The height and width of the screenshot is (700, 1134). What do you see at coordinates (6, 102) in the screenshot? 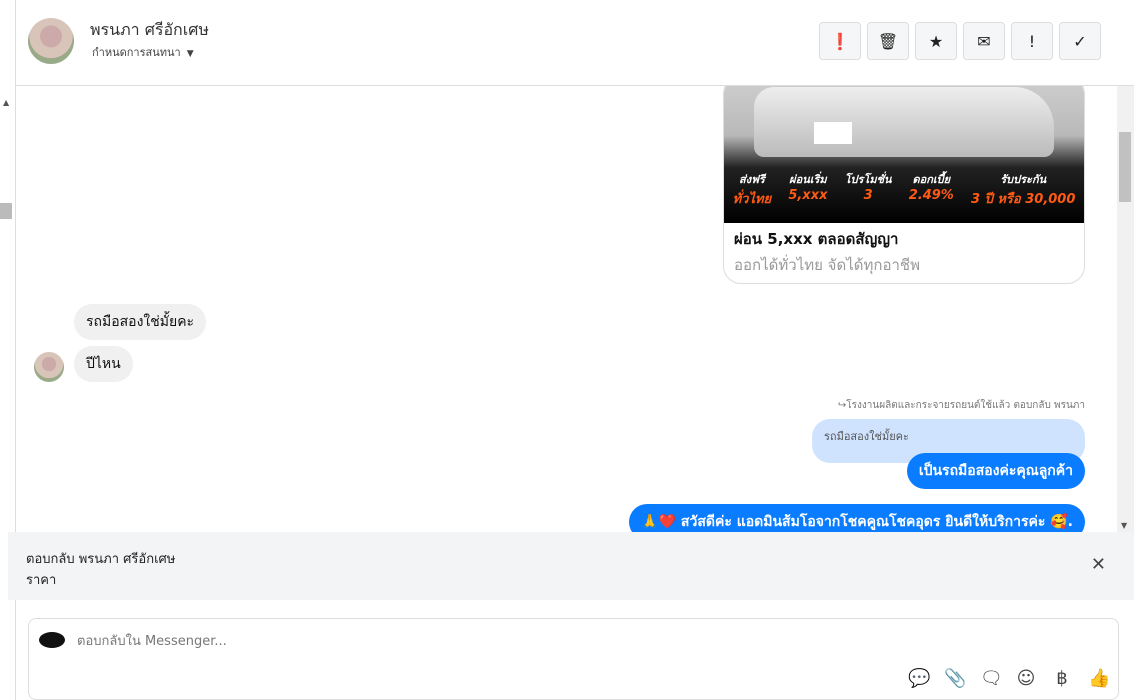
I see `scroll-up-icon: ▲` at bounding box center [6, 102].